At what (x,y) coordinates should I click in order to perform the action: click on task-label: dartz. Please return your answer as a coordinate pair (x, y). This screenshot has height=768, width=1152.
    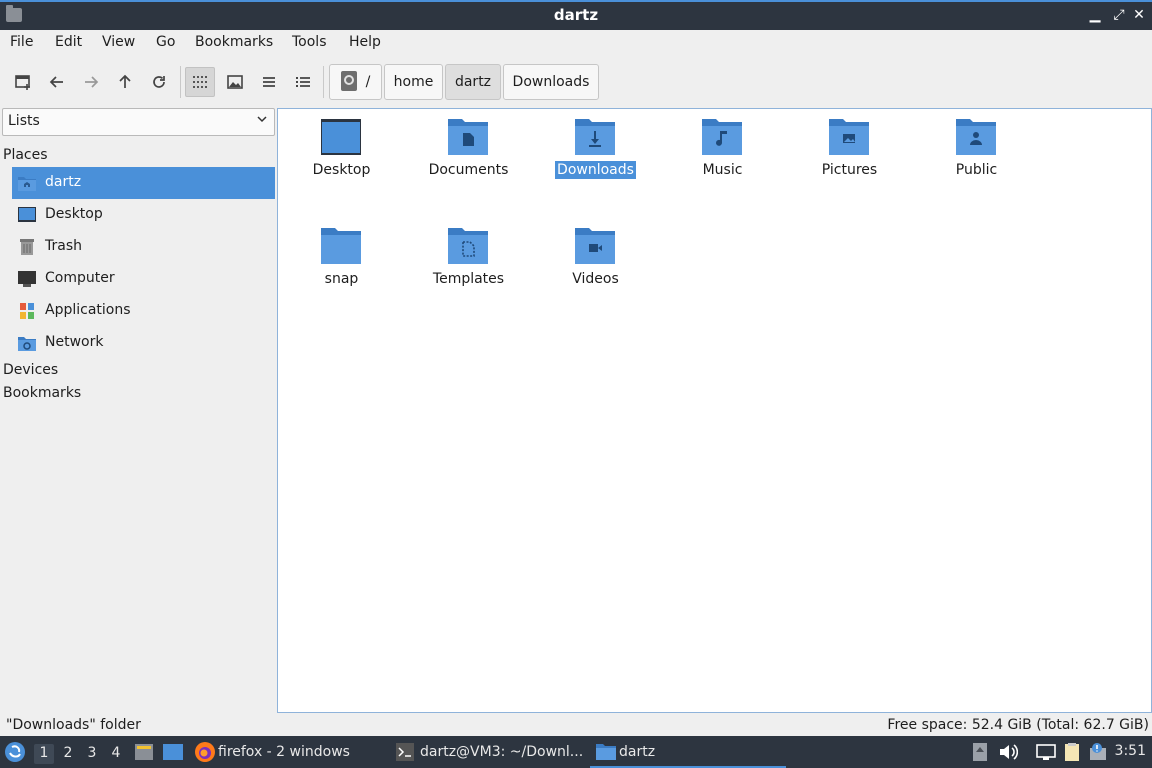
    Looking at the image, I should click on (637, 752).